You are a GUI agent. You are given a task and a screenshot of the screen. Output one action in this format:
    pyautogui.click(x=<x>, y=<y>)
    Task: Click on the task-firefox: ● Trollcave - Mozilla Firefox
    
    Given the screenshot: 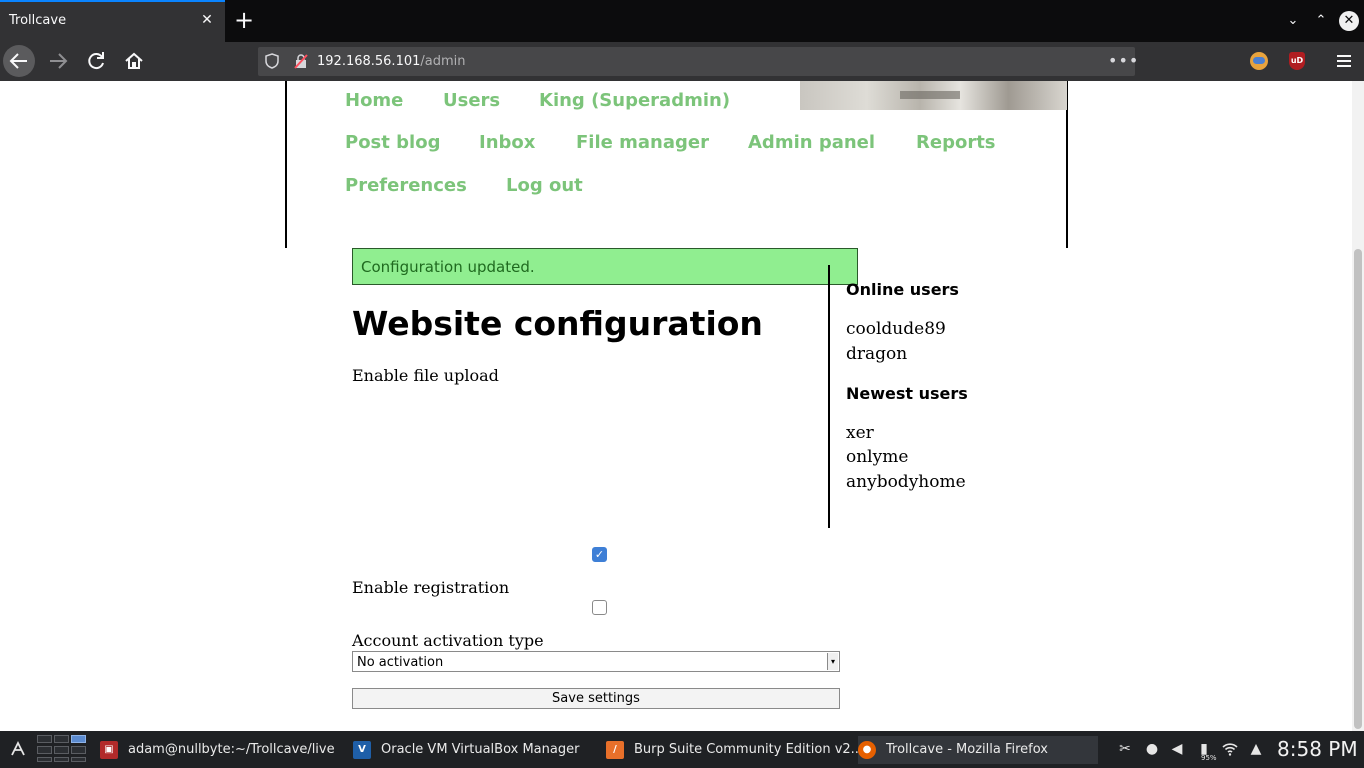 What is the action you would take?
    pyautogui.click(x=978, y=750)
    